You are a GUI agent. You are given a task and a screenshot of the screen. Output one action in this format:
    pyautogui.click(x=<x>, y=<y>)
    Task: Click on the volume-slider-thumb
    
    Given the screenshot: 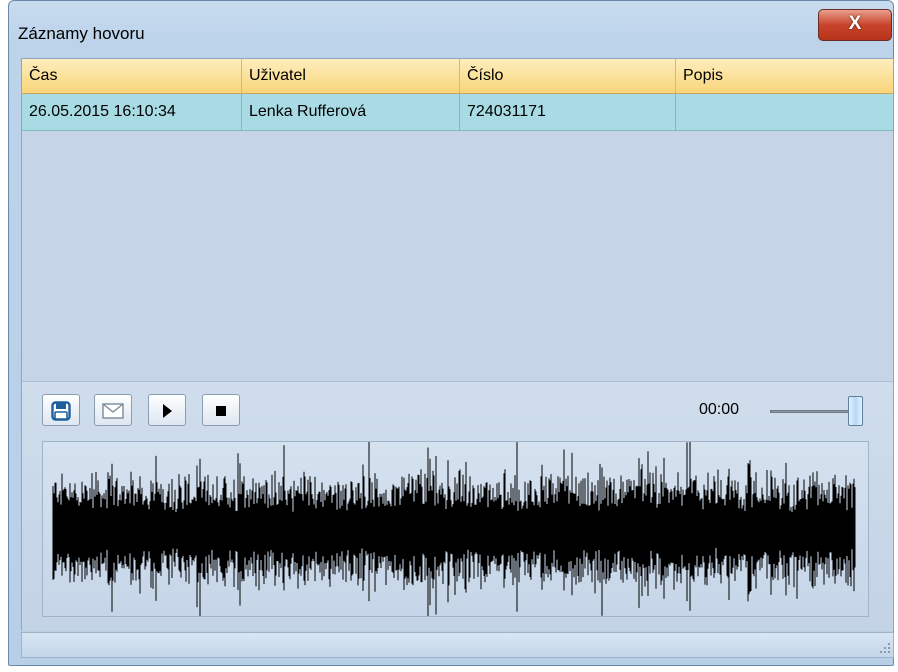 What is the action you would take?
    pyautogui.click(x=855, y=411)
    